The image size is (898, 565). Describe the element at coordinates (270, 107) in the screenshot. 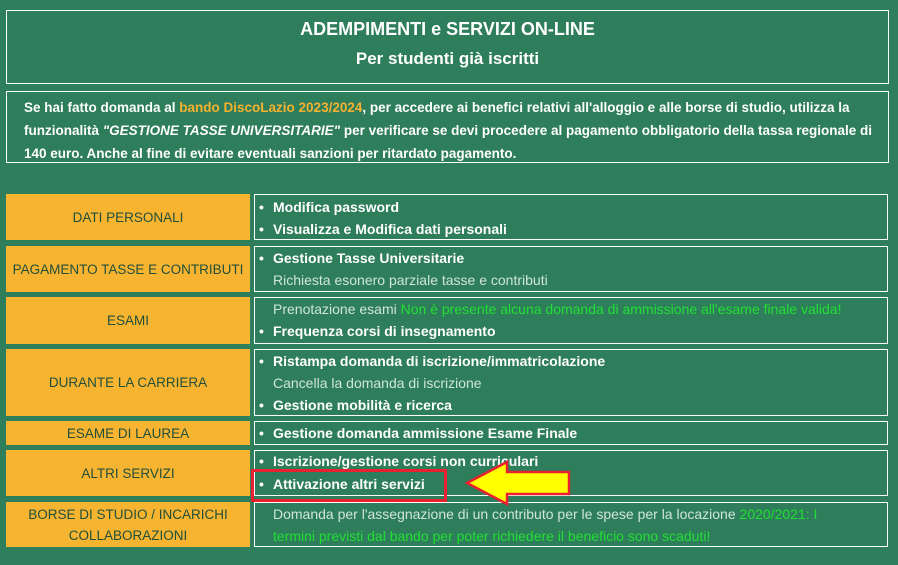

I see `bando-link: bando DiscoLazio 2023/2024` at that location.